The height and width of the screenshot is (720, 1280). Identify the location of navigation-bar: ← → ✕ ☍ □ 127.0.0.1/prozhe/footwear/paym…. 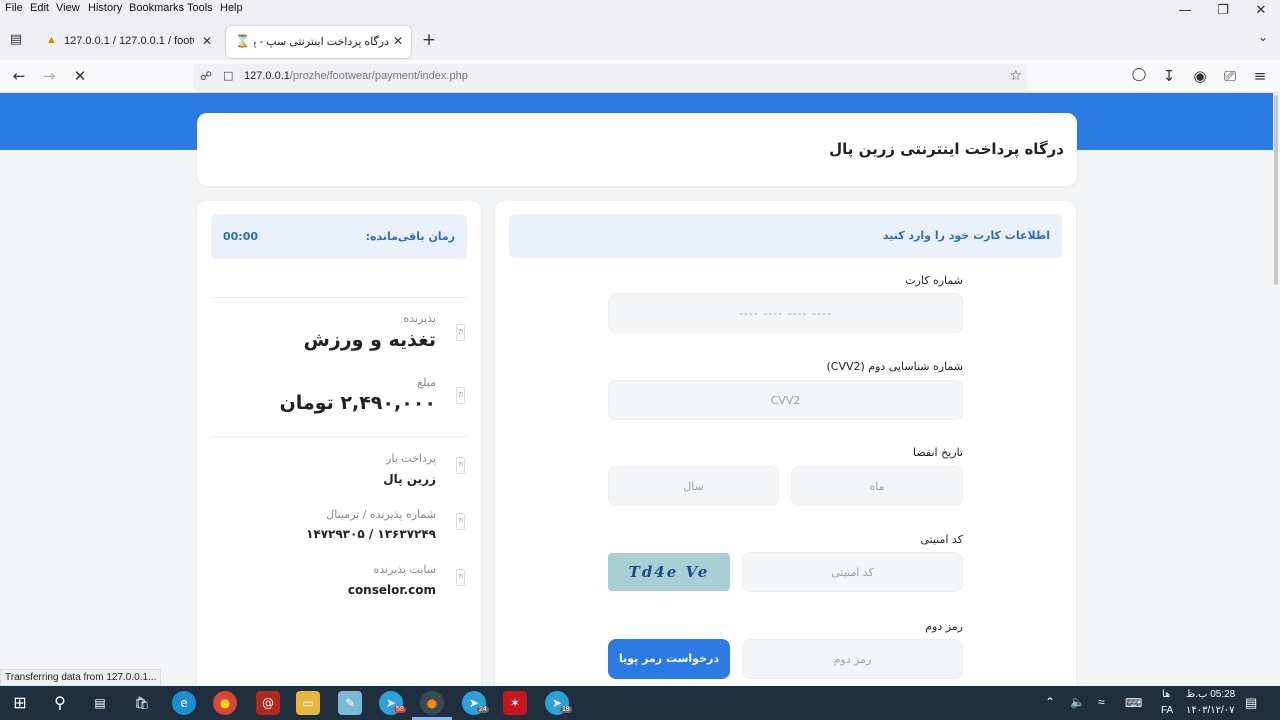
(640, 76).